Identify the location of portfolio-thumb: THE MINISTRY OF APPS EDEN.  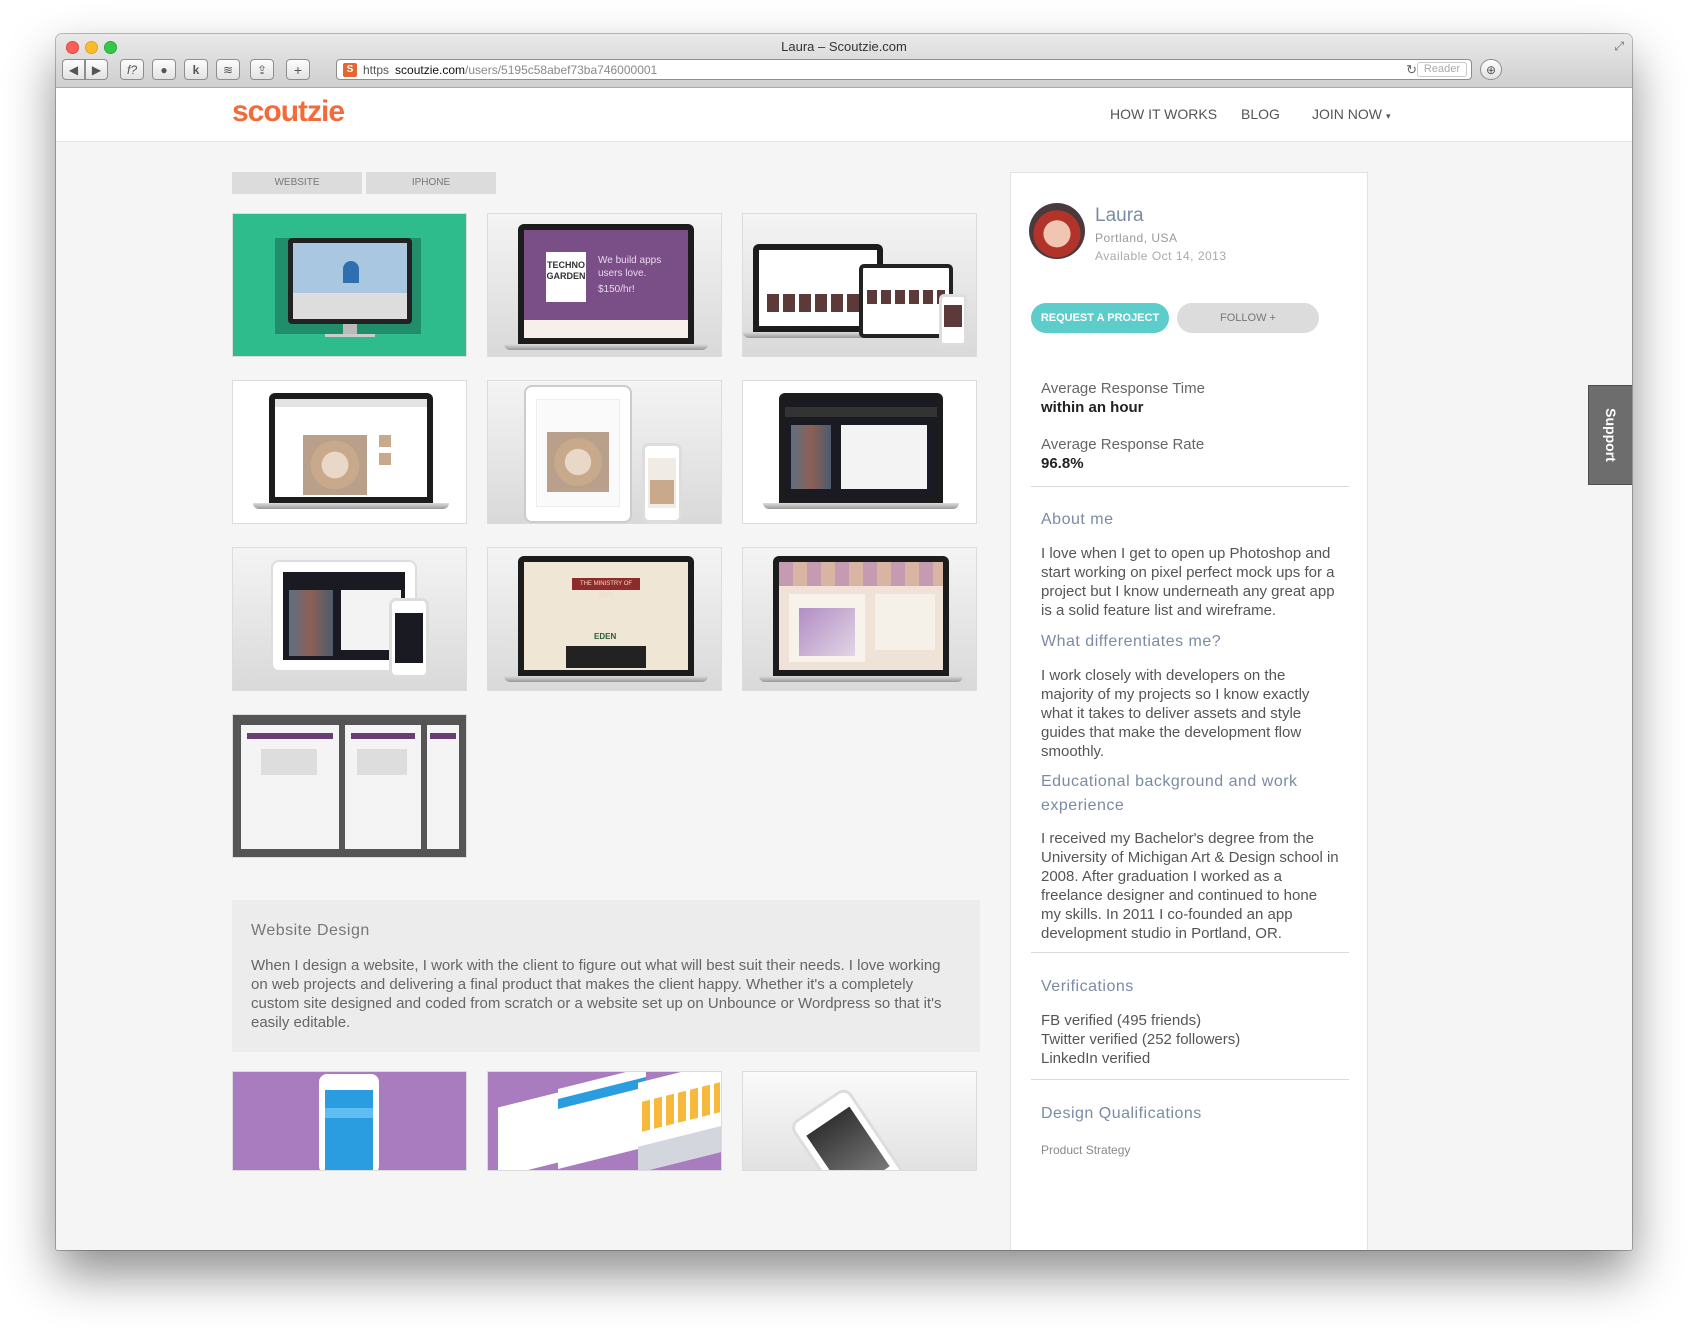
(604, 619).